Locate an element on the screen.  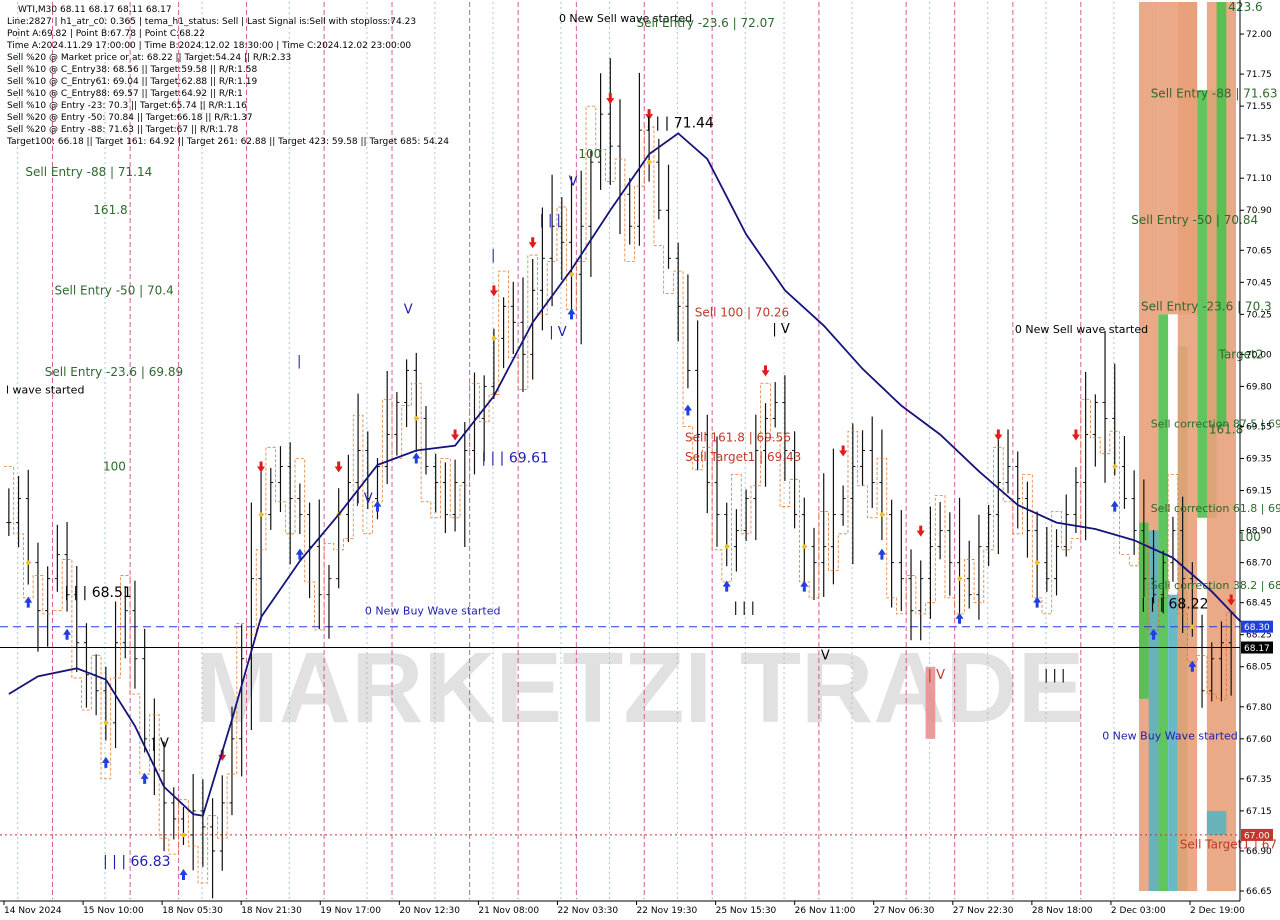
time-tick-label: 27 Nov 22:30 is located at coordinates (983, 911).